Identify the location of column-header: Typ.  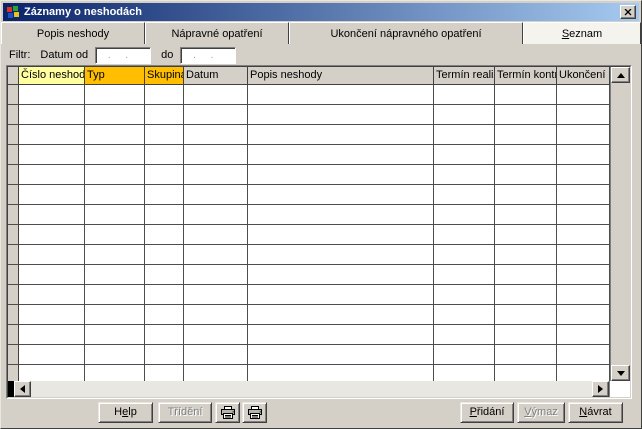
(115, 76).